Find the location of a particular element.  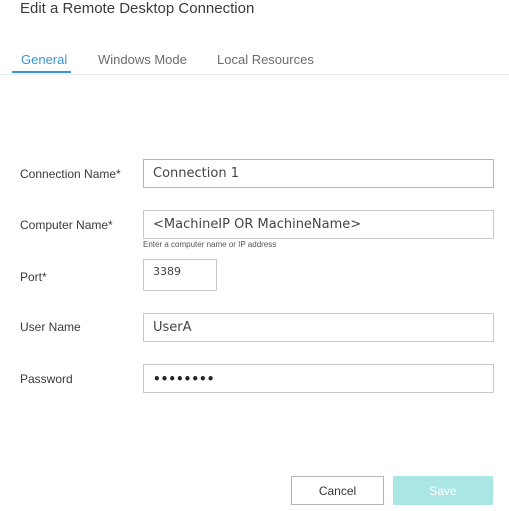

user-name-value: UserA is located at coordinates (172, 327).